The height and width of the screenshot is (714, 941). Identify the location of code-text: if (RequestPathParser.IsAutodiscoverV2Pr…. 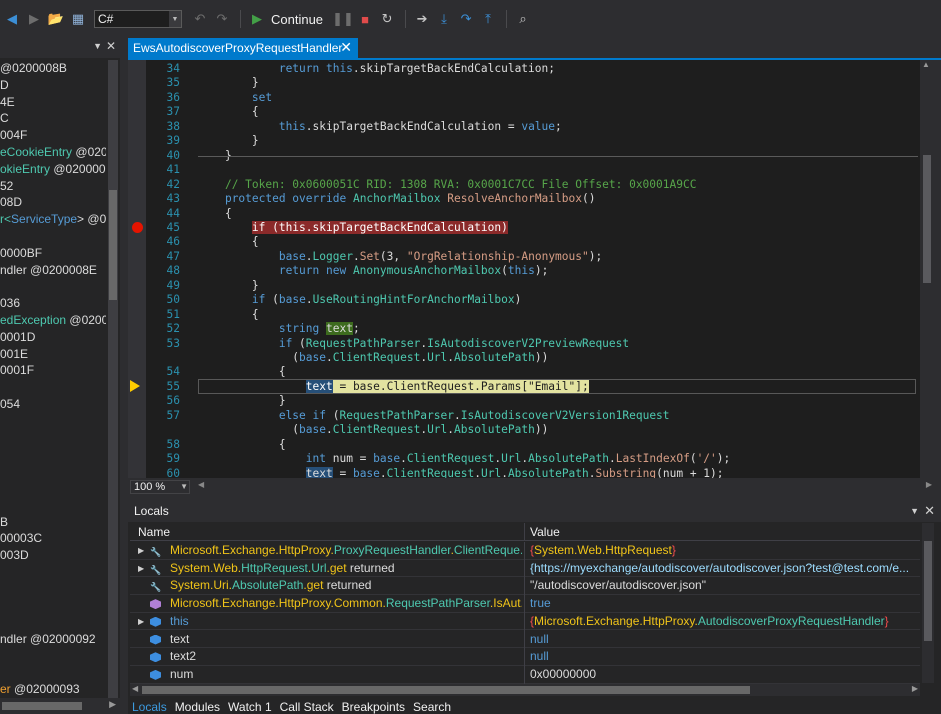
(413, 343).